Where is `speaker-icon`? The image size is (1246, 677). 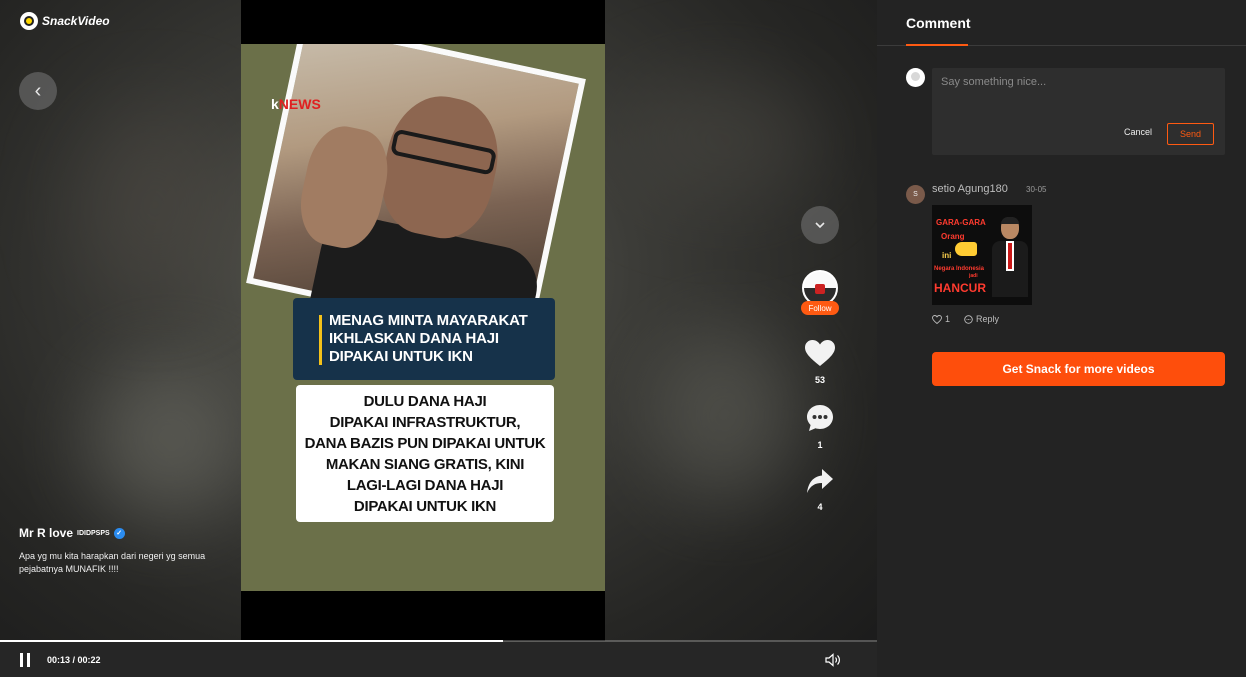
speaker-icon is located at coordinates (832, 660).